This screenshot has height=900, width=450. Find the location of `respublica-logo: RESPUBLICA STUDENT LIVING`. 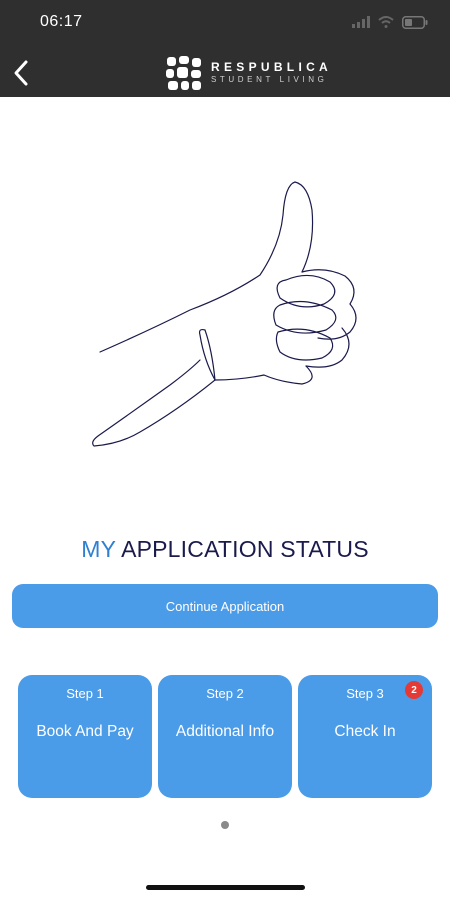

respublica-logo: RESPUBLICA STUDENT LIVING is located at coordinates (252, 73).